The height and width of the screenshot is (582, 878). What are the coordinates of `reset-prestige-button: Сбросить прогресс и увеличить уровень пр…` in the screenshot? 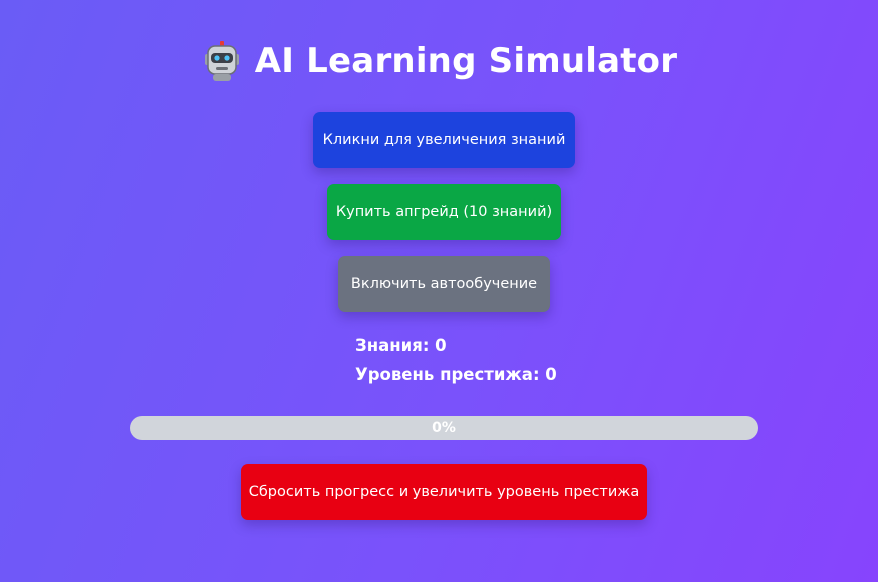 It's located at (444, 492).